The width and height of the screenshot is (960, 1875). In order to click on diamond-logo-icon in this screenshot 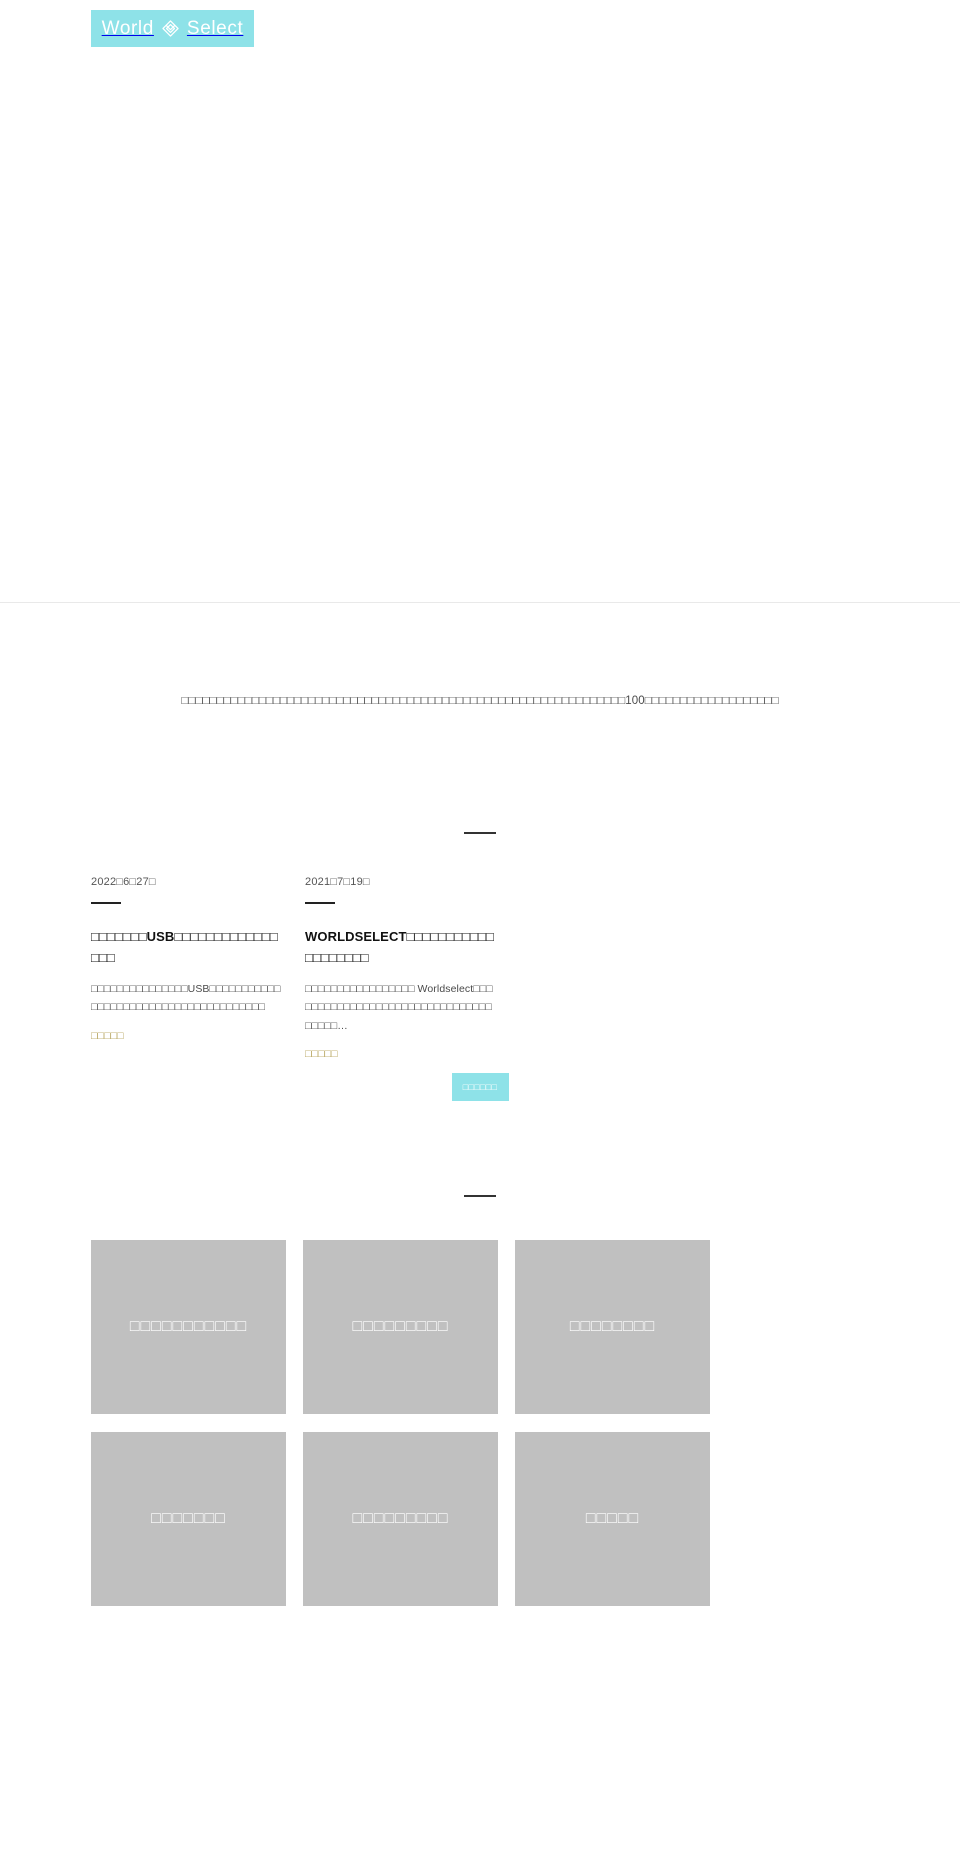, I will do `click(170, 28)`.